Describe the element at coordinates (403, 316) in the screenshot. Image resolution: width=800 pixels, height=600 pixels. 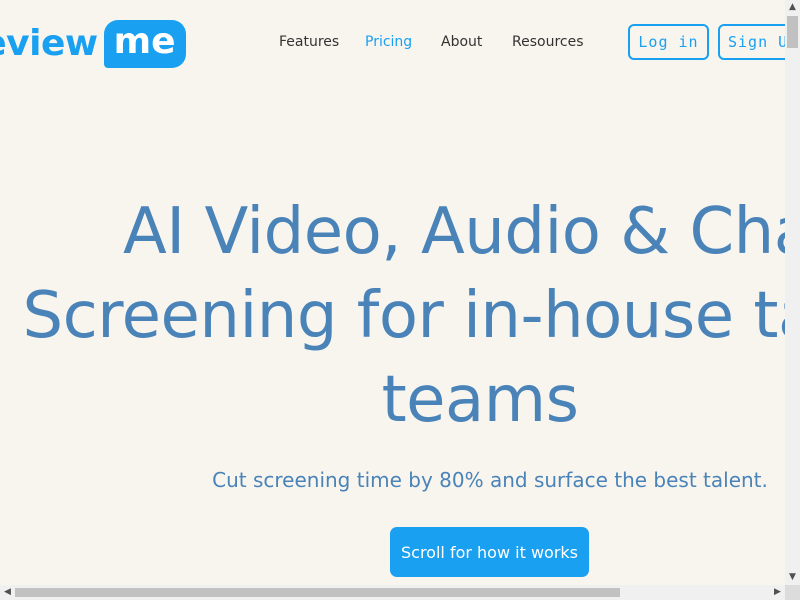
I see `hero-title-line-2: Screening for in-house talent` at that location.